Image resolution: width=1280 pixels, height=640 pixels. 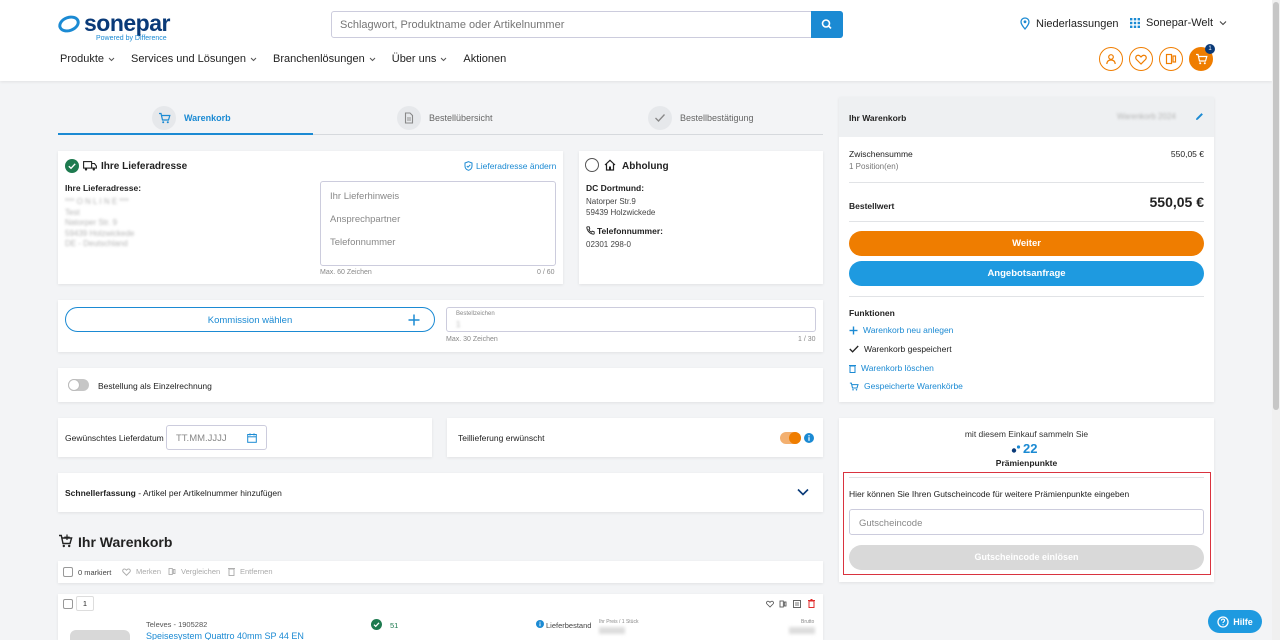 I want to click on step-cart: Warenkorb, so click(x=191, y=118).